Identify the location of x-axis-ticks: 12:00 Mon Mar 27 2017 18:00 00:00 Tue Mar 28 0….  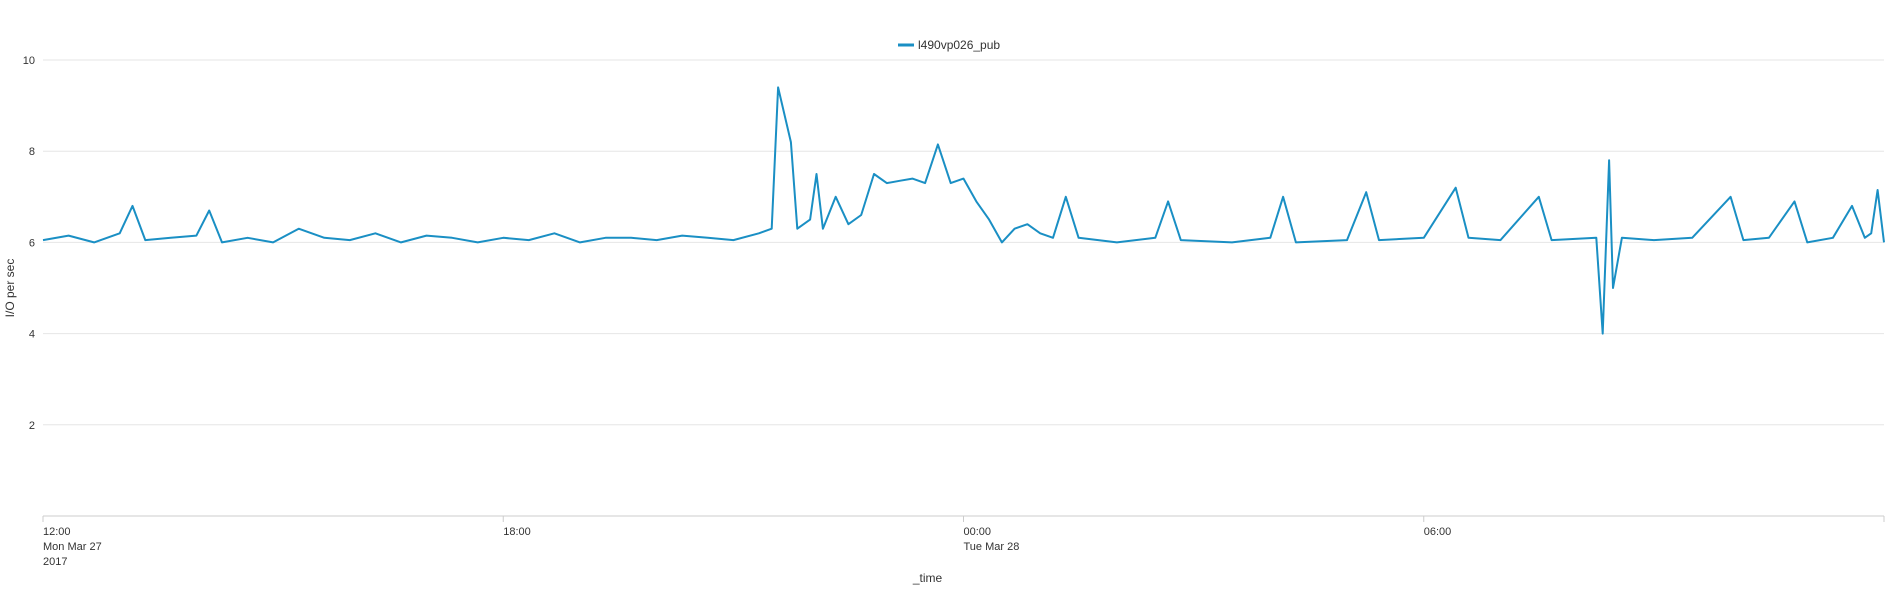
(963, 542).